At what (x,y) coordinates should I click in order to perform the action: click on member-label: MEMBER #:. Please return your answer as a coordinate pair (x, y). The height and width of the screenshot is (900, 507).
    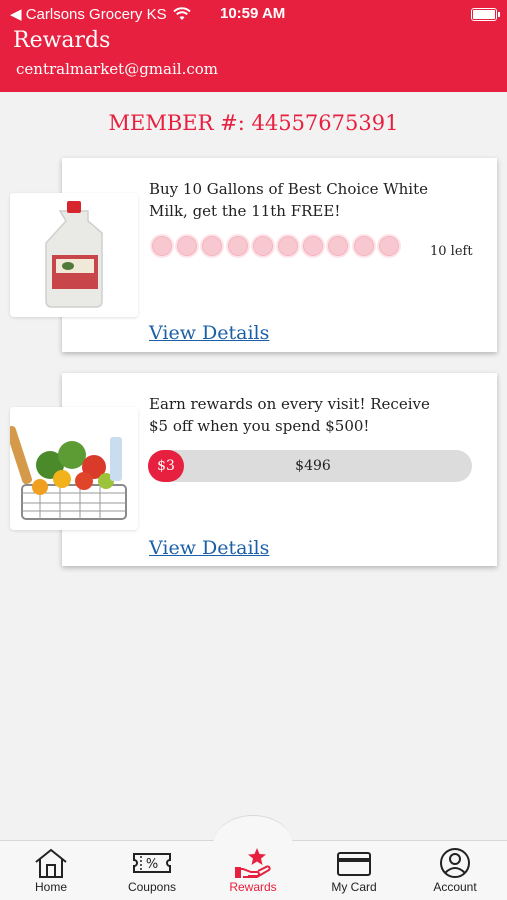
    Looking at the image, I should click on (176, 123).